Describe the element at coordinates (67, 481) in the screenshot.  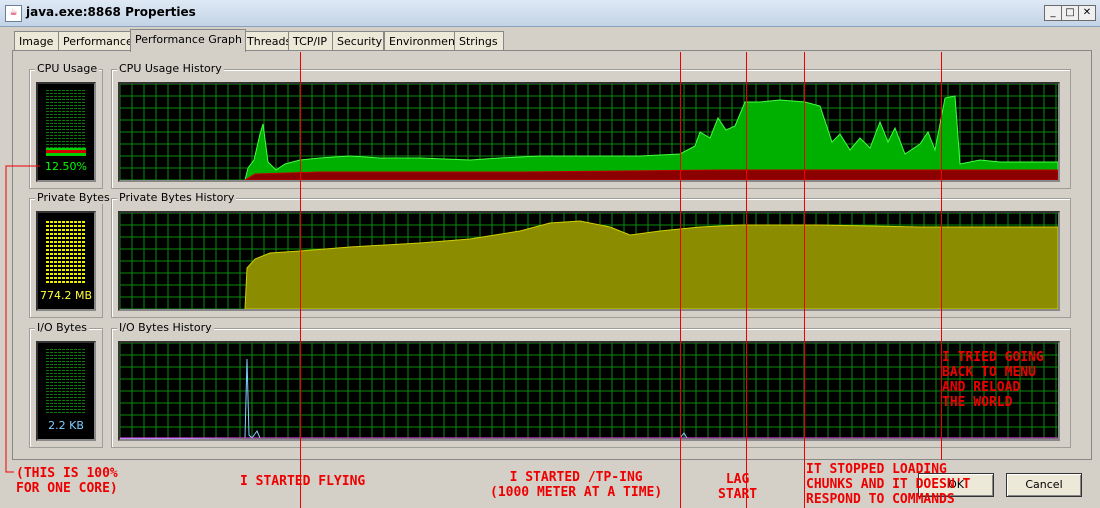
I see `annotation-one-core: (this is 100% for one core)` at that location.